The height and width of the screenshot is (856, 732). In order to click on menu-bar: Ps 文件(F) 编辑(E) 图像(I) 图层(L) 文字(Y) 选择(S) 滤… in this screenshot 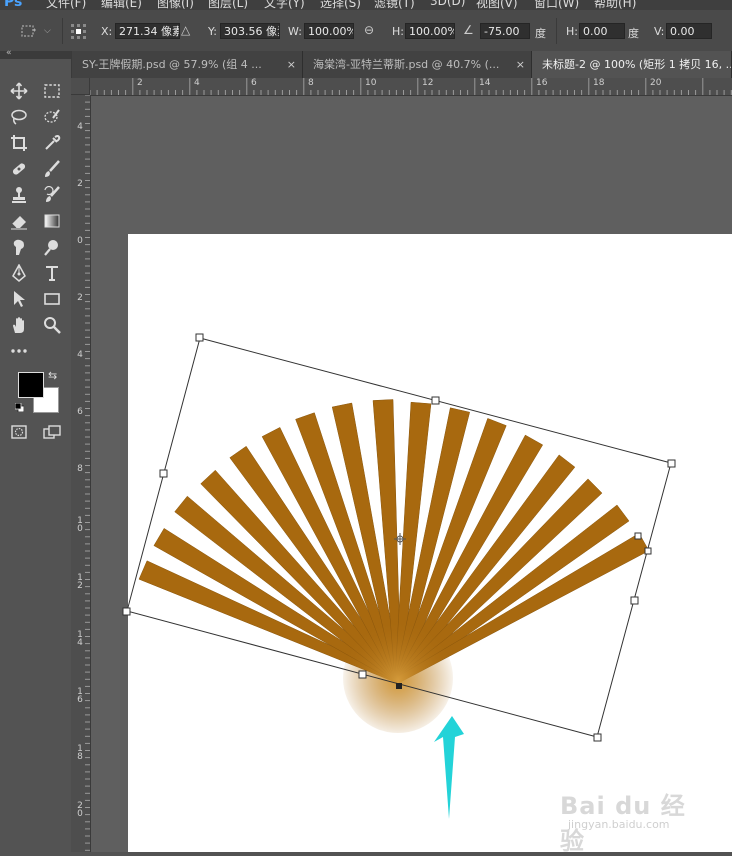, I will do `click(366, 5)`.